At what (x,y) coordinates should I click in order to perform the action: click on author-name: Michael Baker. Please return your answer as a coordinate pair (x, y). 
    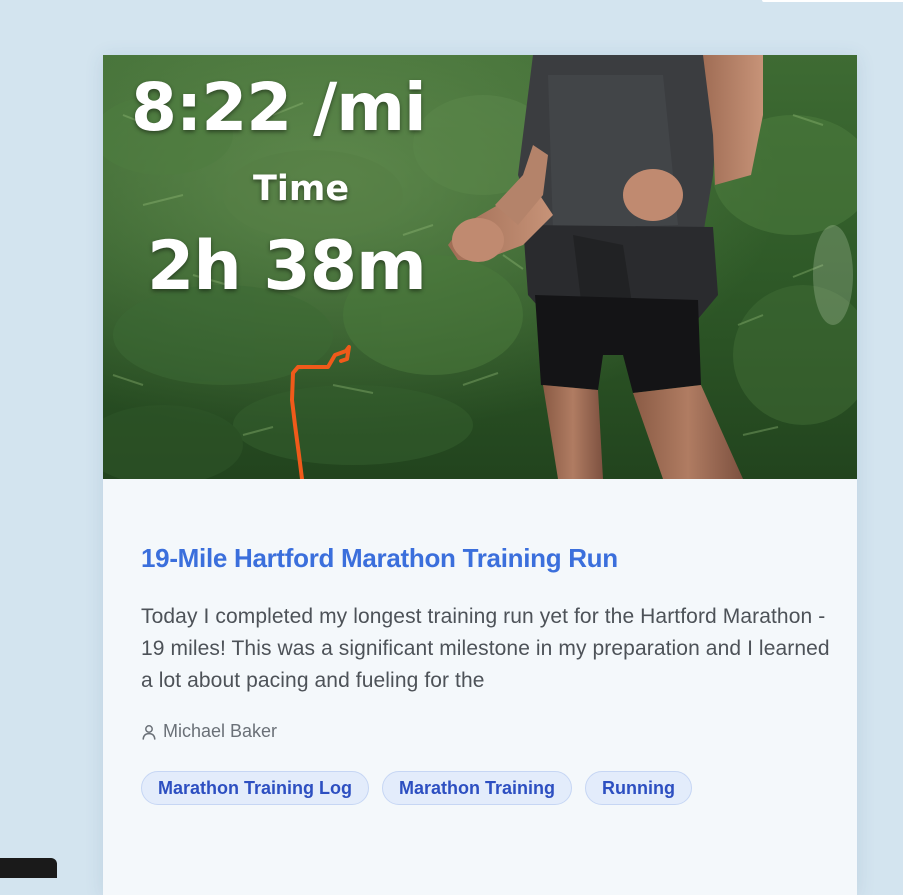
    Looking at the image, I should click on (220, 731).